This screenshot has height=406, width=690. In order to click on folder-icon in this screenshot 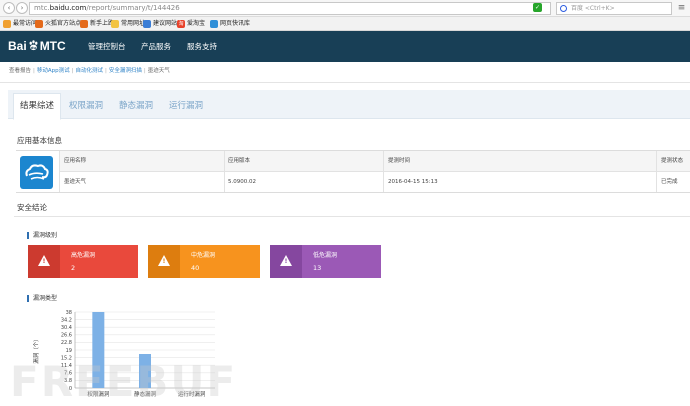, I will do `click(115, 24)`.